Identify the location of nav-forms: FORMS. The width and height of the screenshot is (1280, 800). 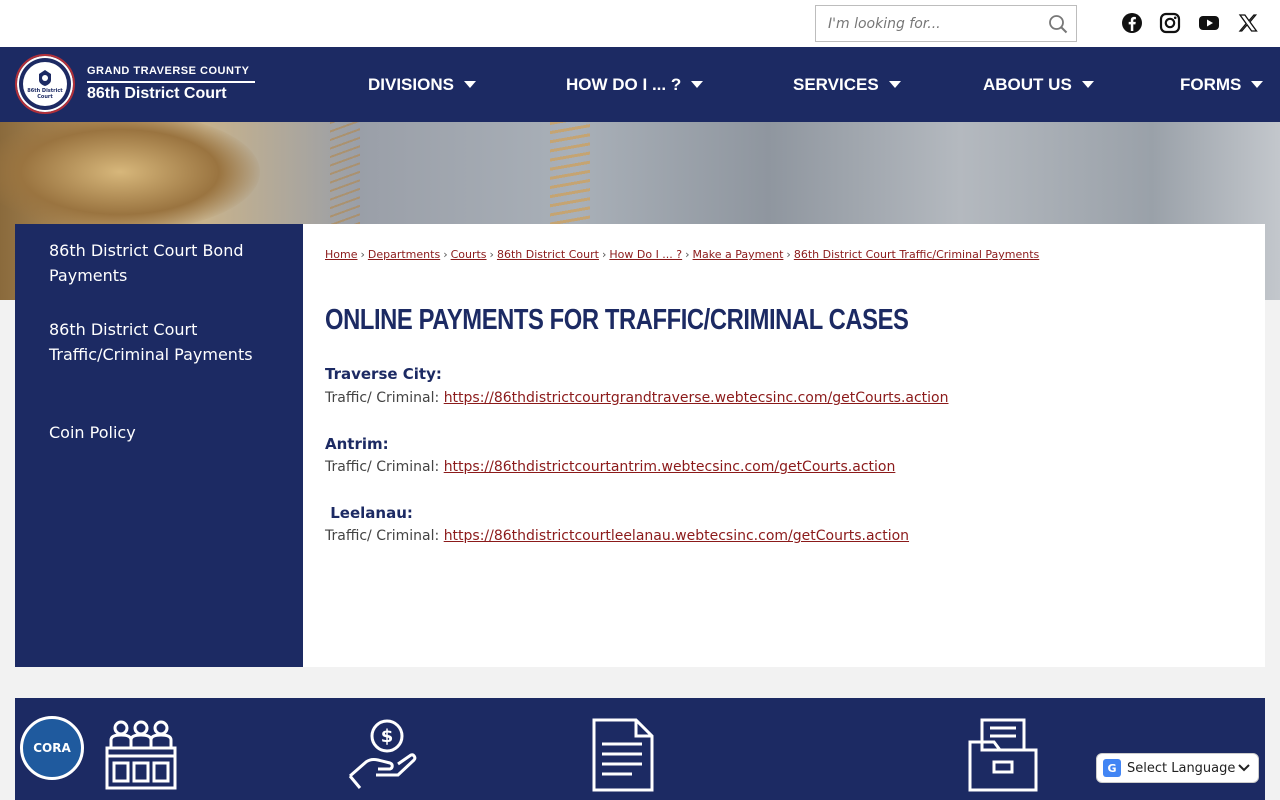
(1222, 84).